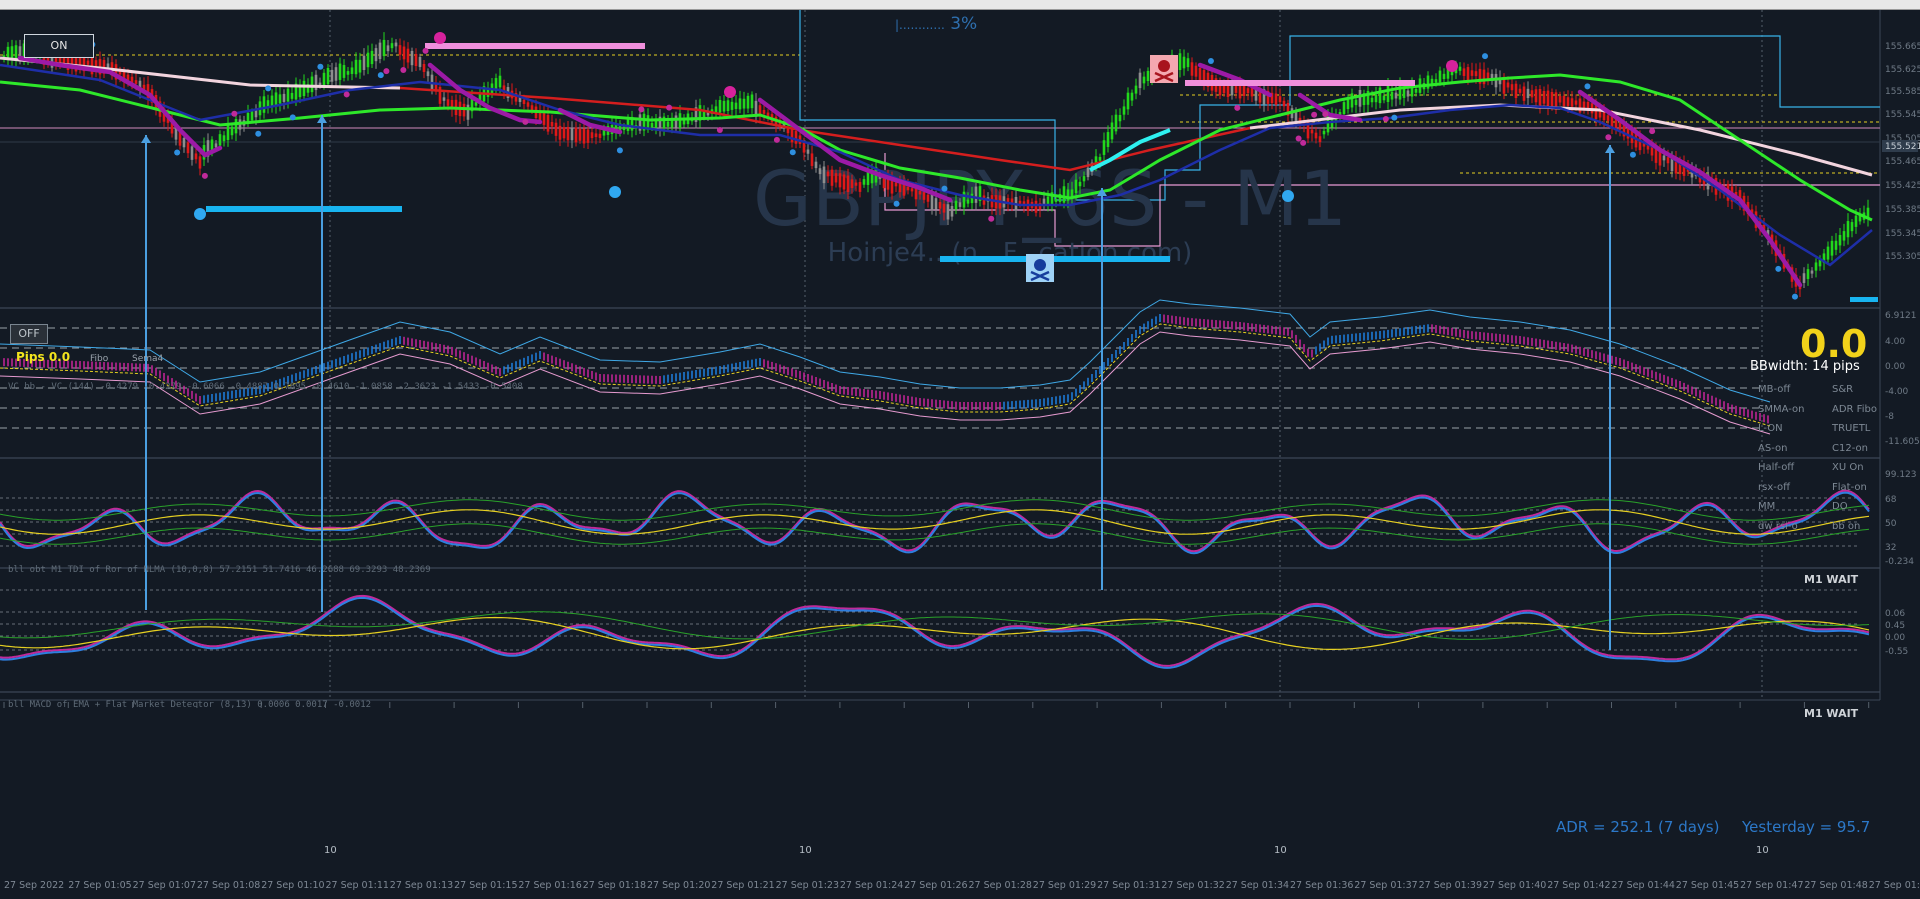 This screenshot has height=899, width=1920. What do you see at coordinates (1064, 885) in the screenshot?
I see `time-tick: 27 Sep 01:29` at bounding box center [1064, 885].